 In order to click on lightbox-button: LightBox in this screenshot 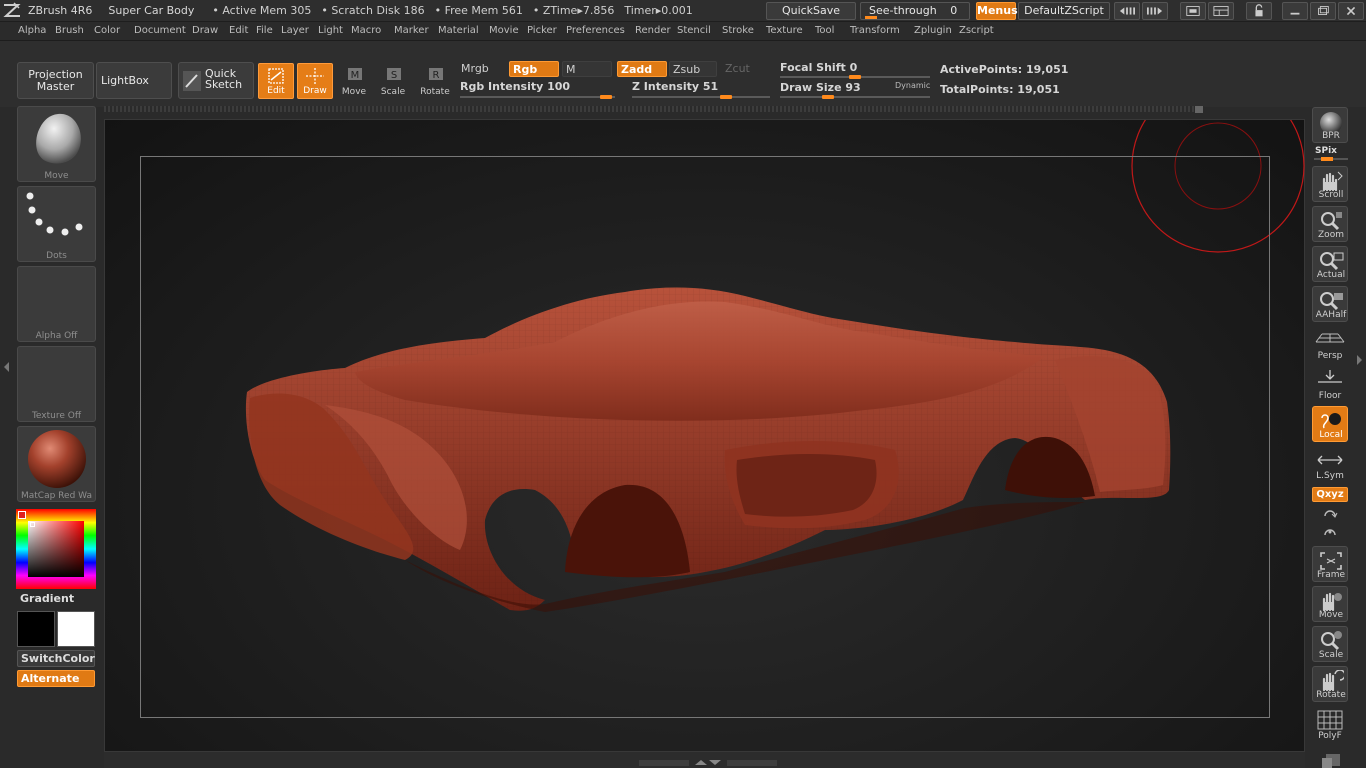, I will do `click(134, 80)`.